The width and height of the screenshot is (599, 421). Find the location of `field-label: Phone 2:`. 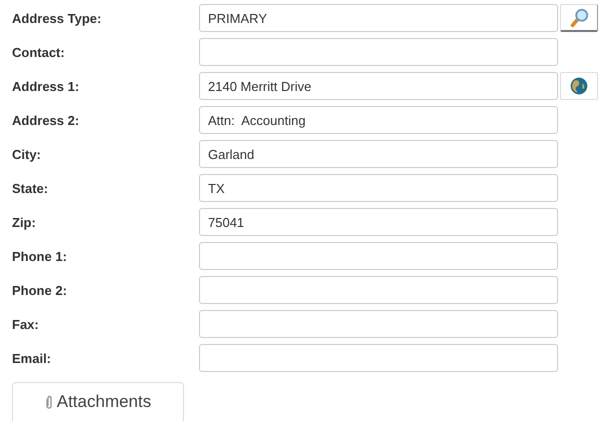

field-label: Phone 2: is located at coordinates (40, 290).